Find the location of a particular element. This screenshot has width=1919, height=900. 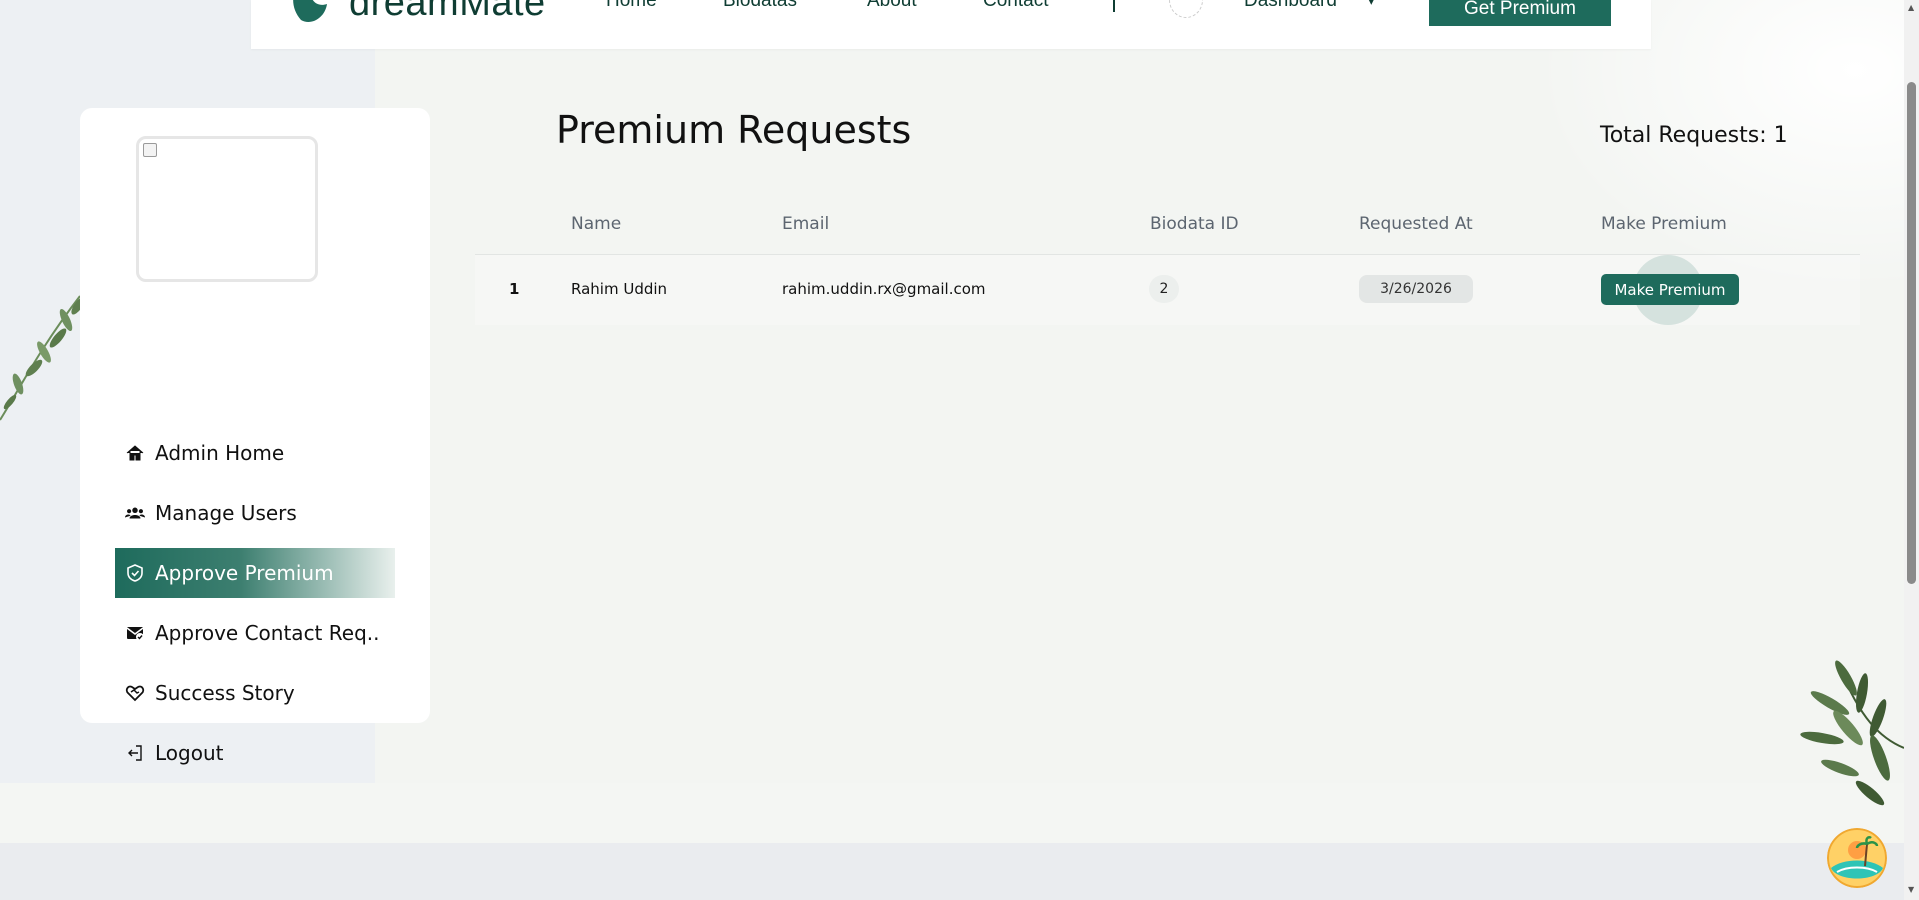

page-bottom-area is located at coordinates (952, 813).